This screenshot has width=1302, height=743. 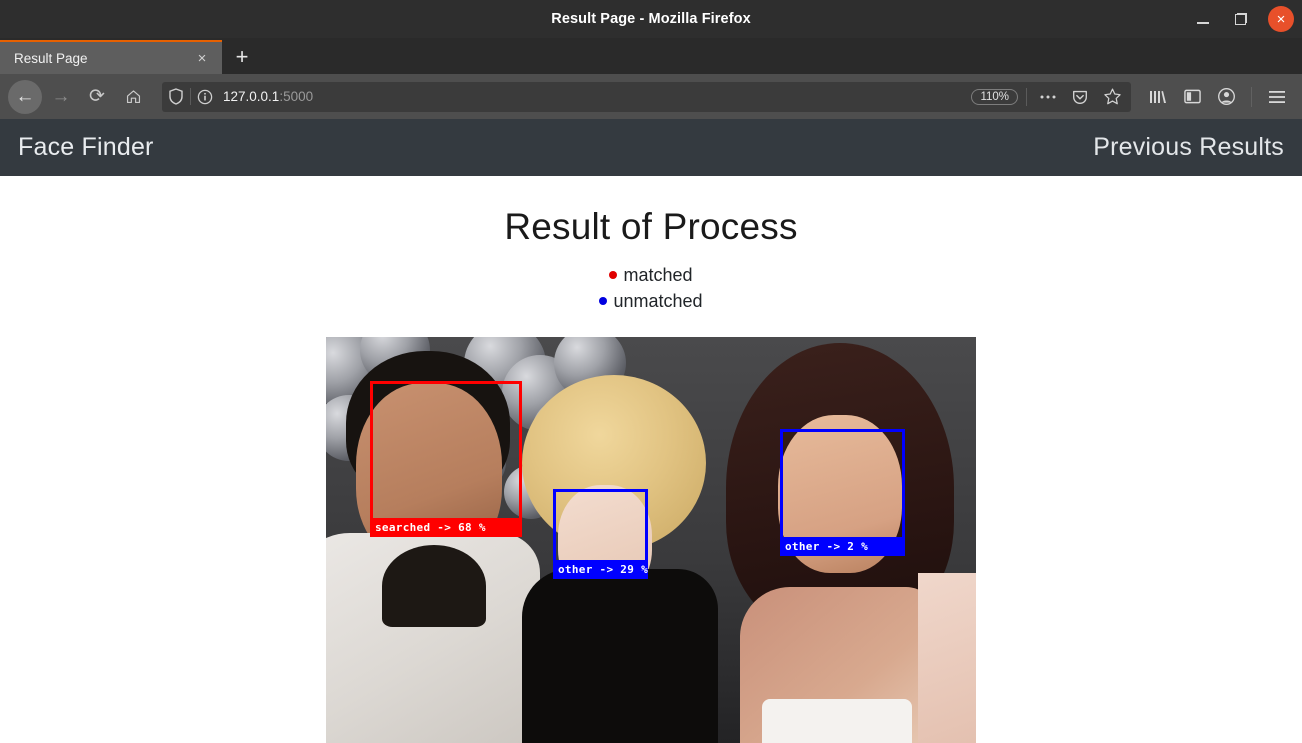 I want to click on legend-label-matched: matched, so click(x=658, y=275).